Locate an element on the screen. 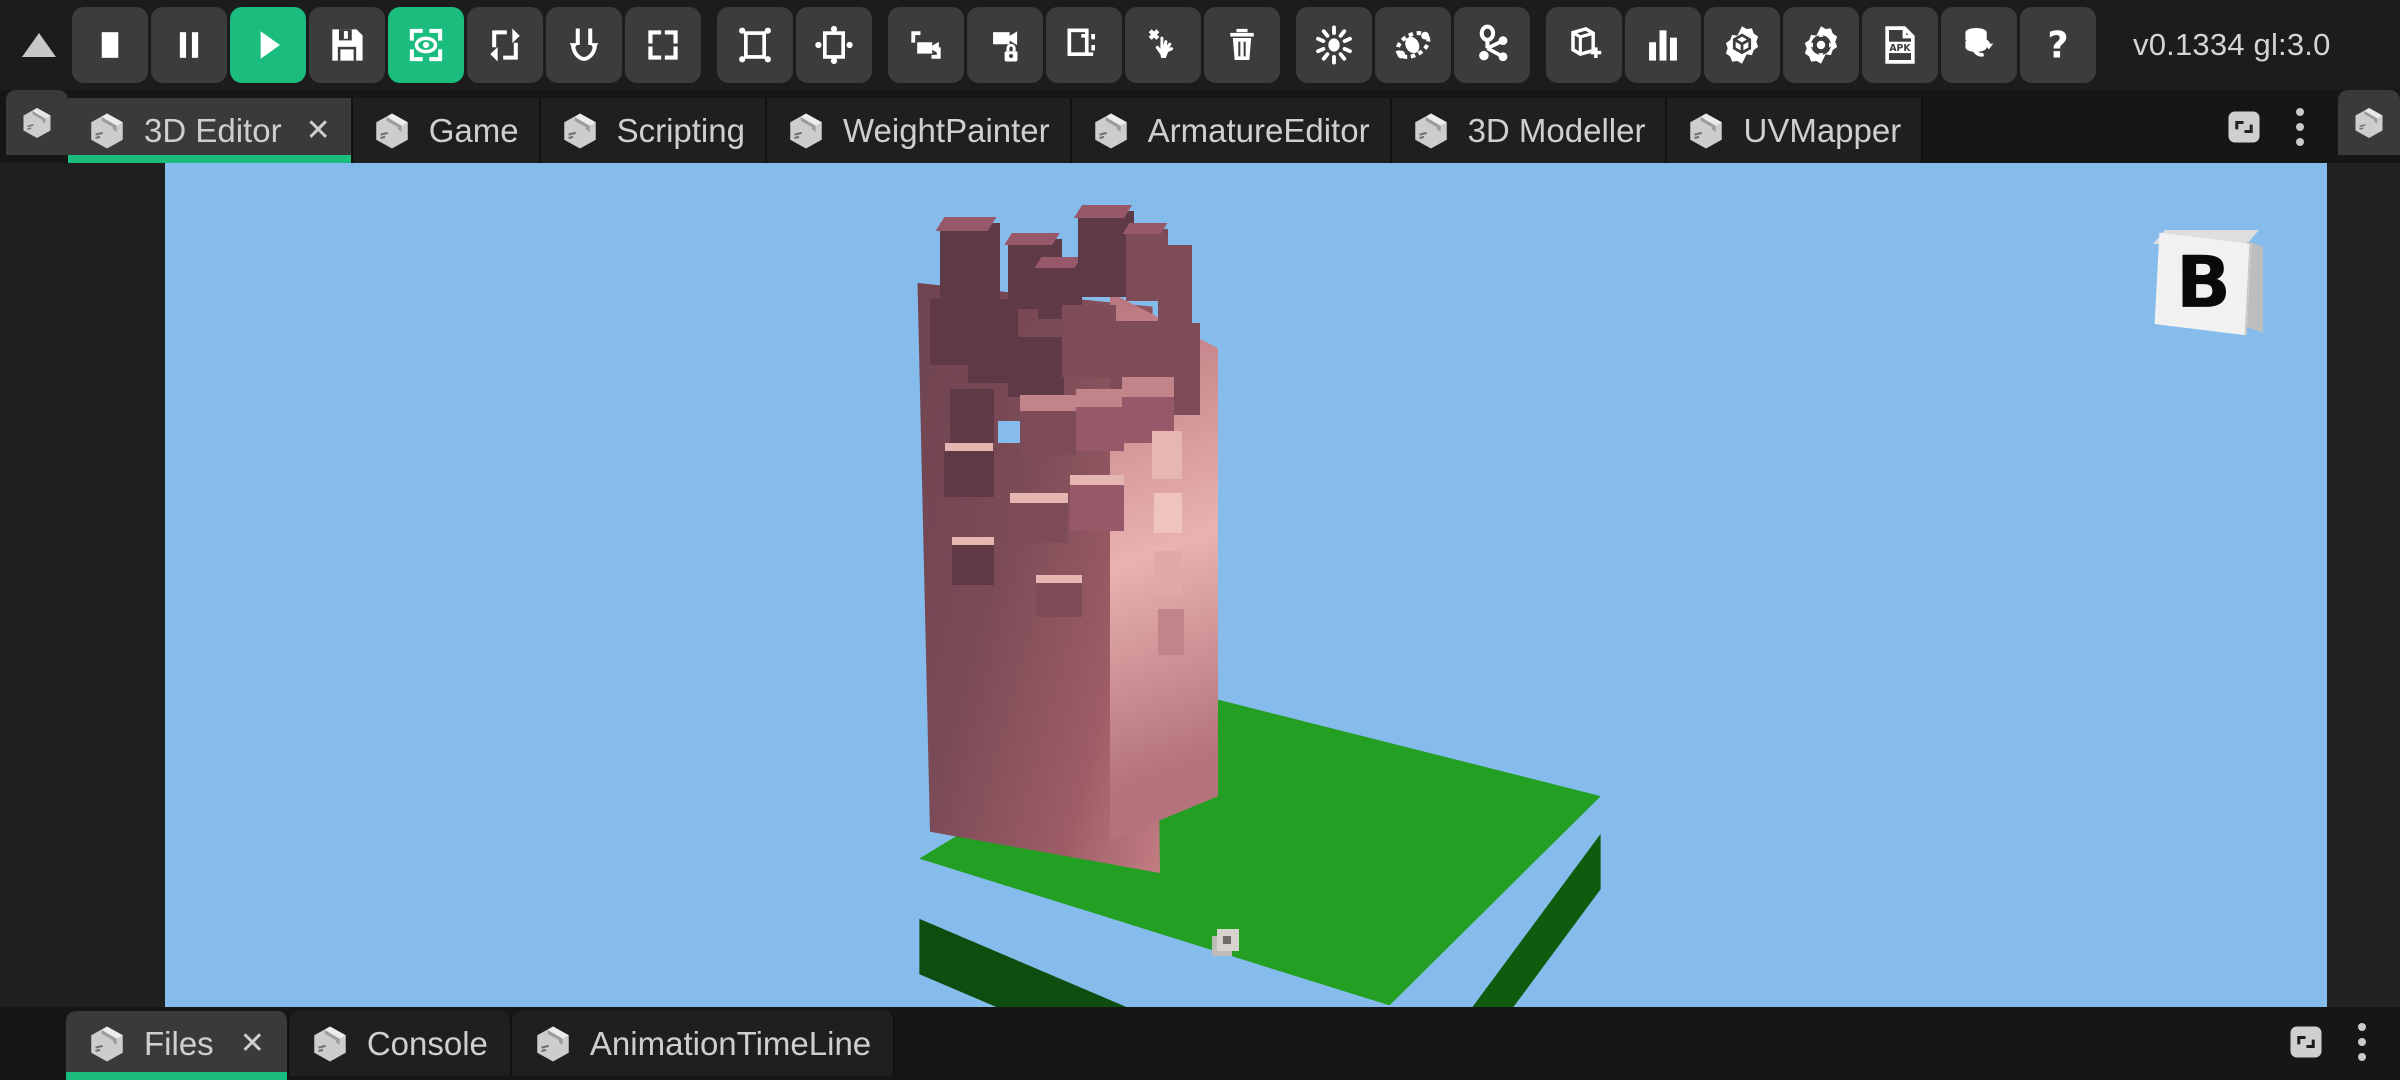 This screenshot has height=1080, width=2400. duplicate-button is located at coordinates (1084, 45).